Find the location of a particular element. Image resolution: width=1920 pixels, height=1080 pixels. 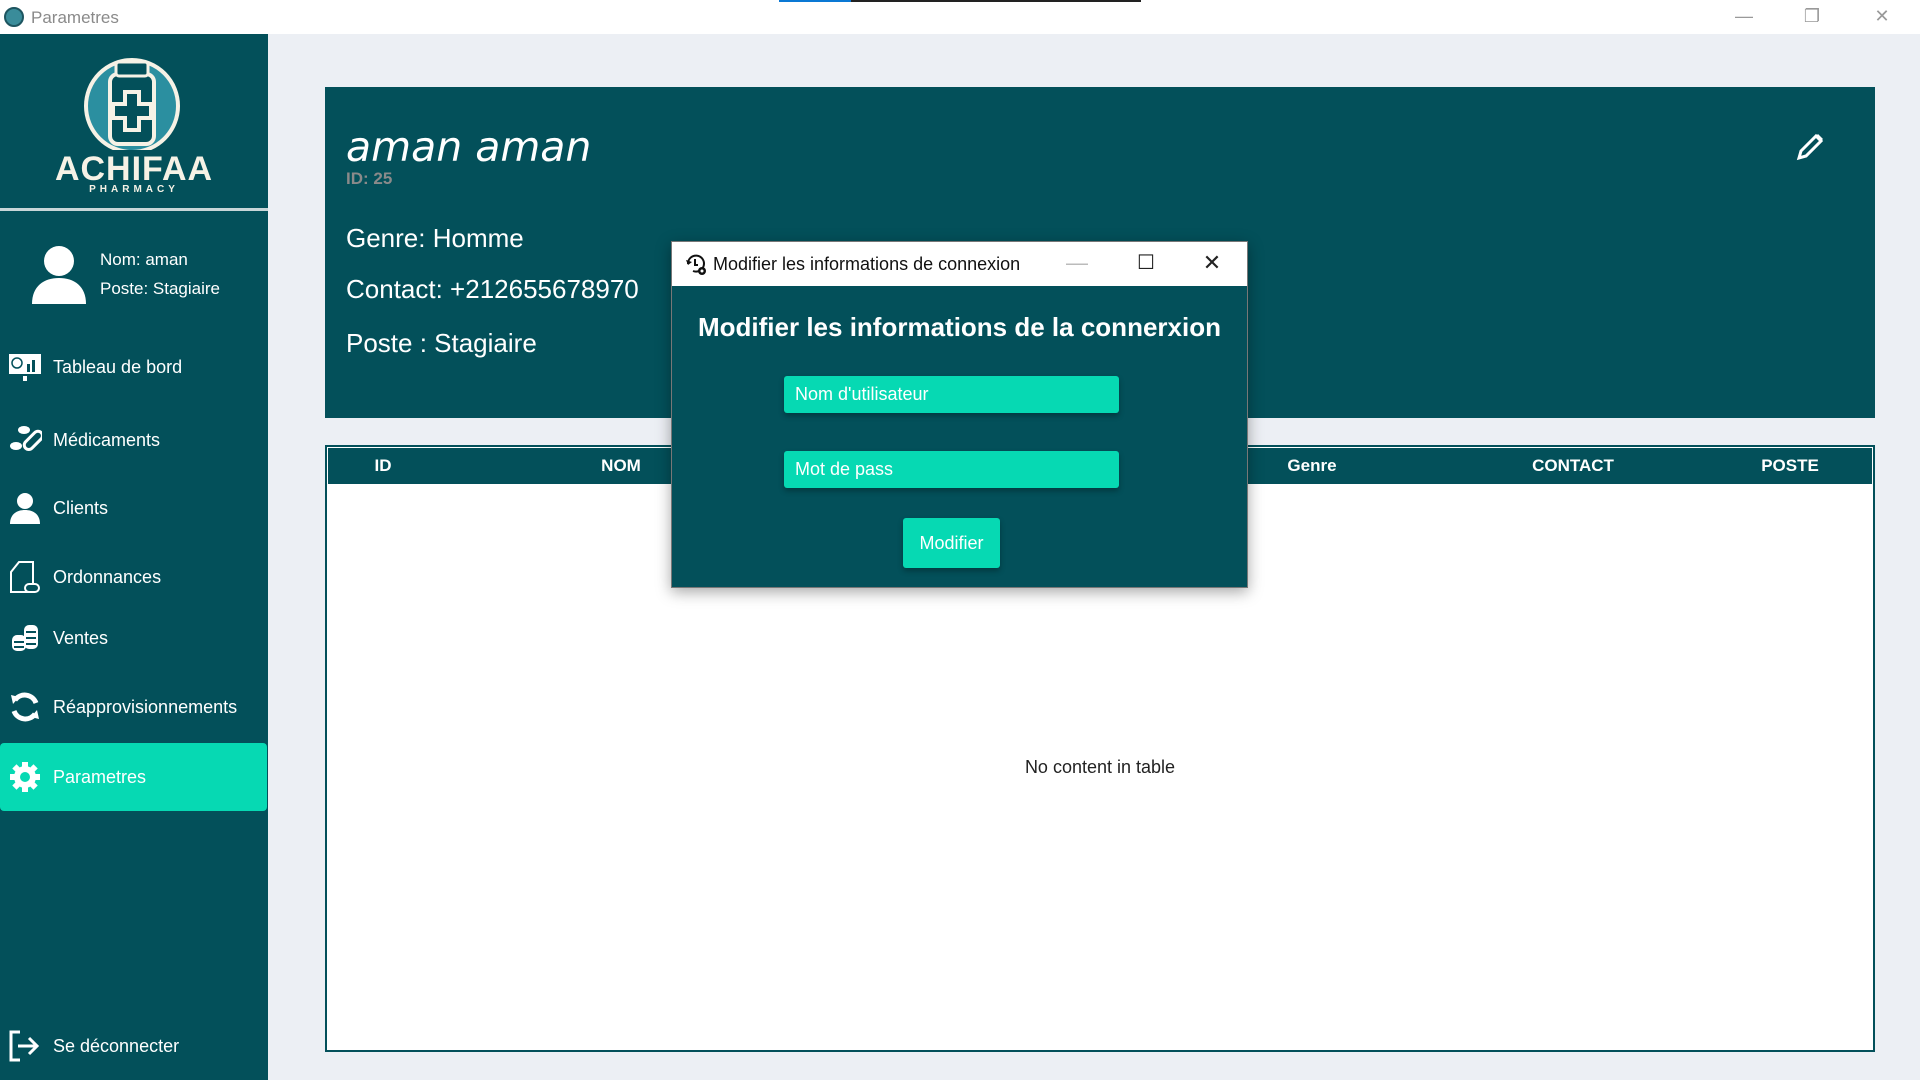

column-header-contact: CONTACT is located at coordinates (1573, 466).